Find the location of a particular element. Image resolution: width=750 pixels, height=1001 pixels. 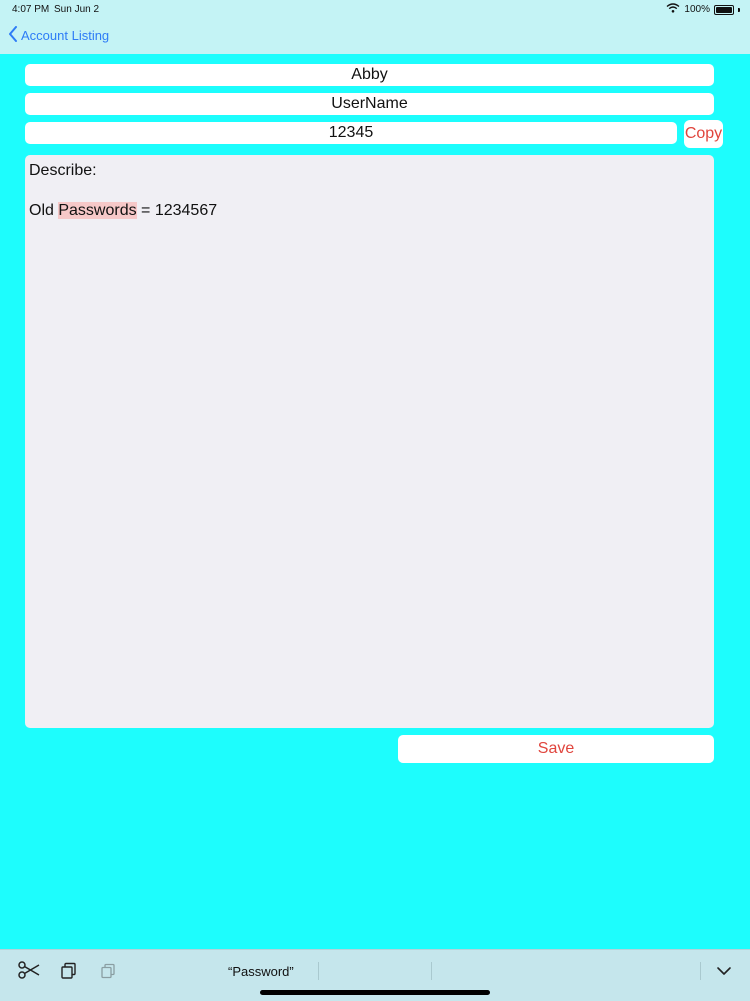

status-right: 100% is located at coordinates (703, 9).